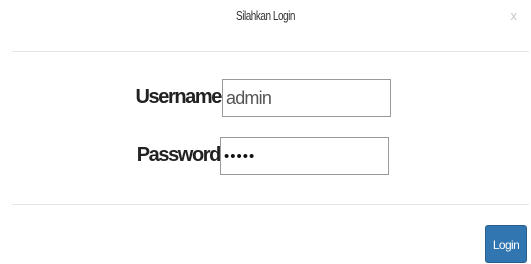 This screenshot has height=264, width=531. What do you see at coordinates (306, 98) in the screenshot?
I see `username-input` at bounding box center [306, 98].